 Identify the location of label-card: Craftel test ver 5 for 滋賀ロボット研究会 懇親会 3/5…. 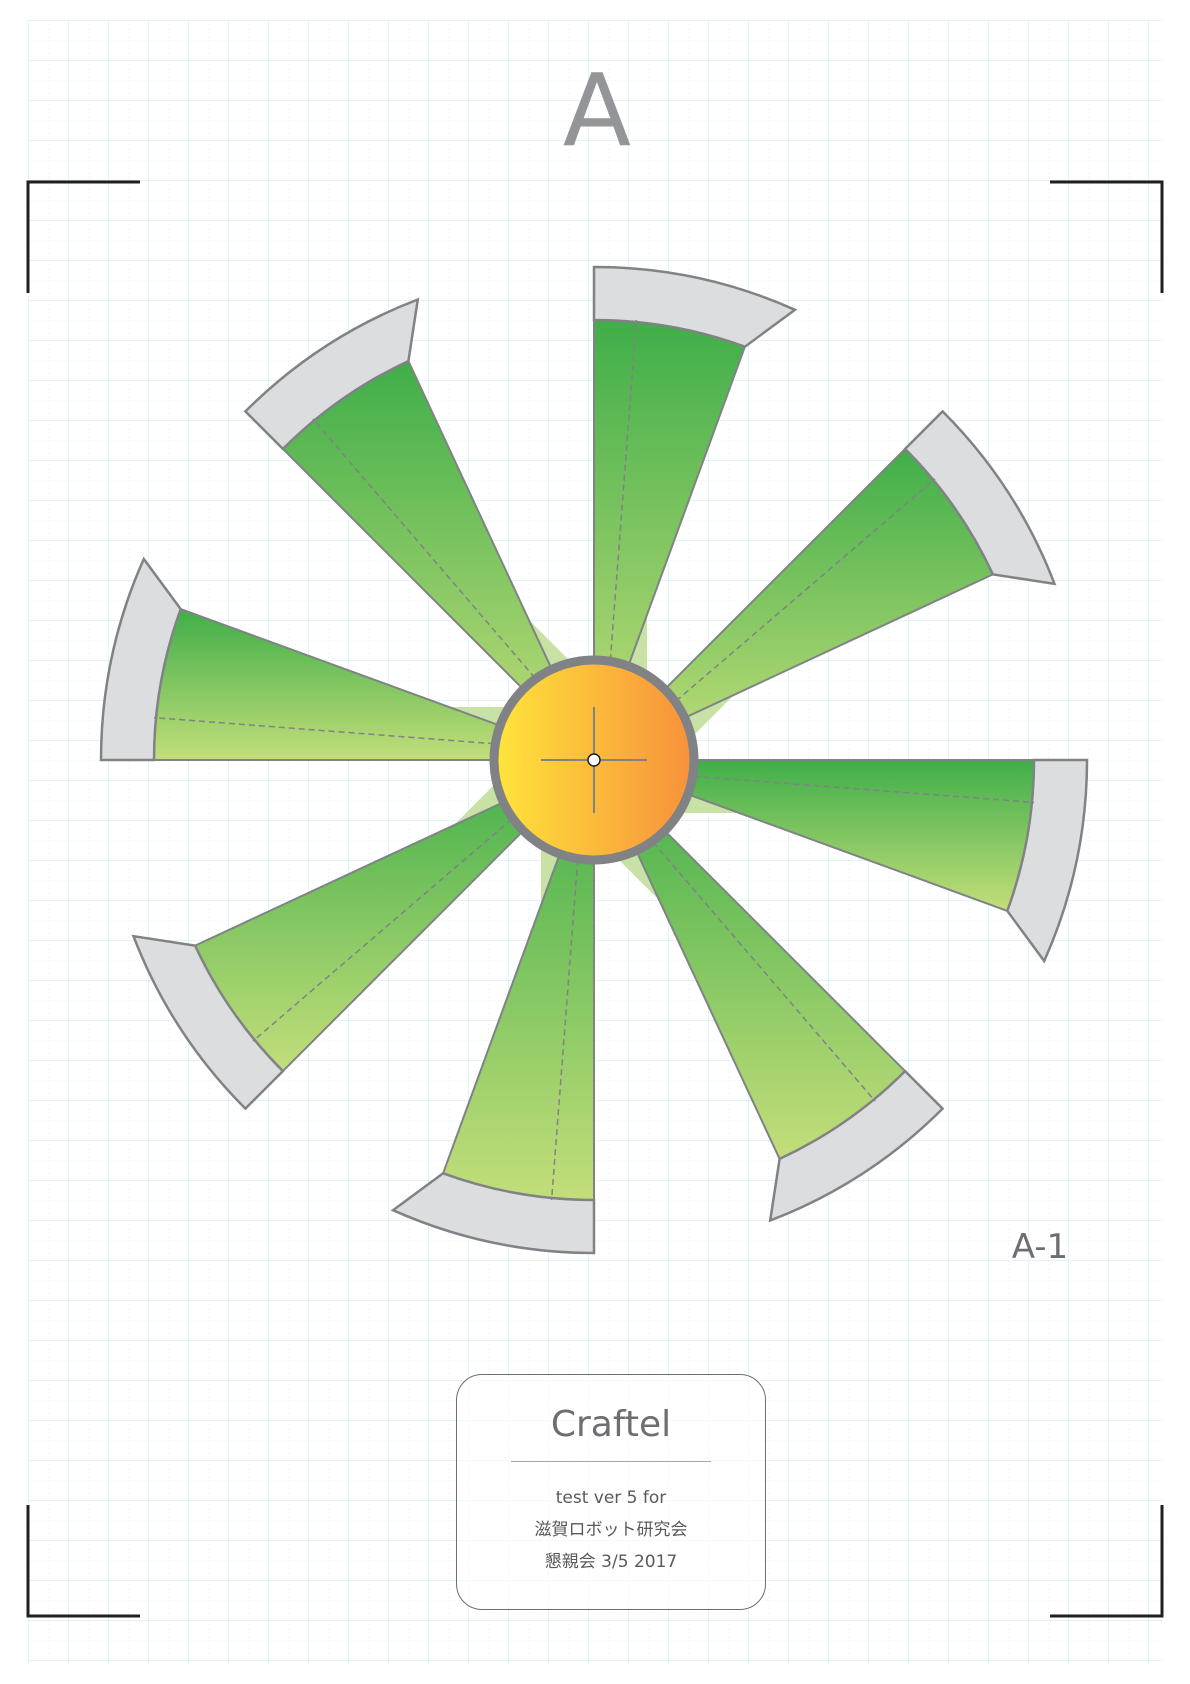
(611, 1492).